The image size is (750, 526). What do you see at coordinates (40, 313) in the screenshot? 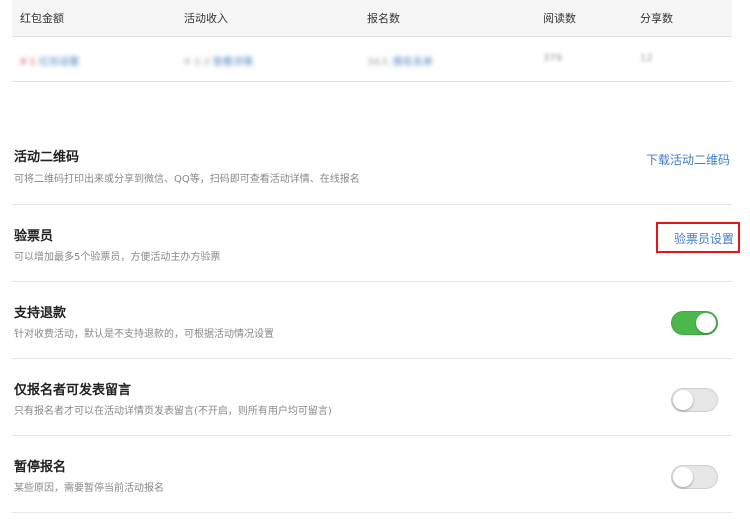
I see `refund-title: 支持退款` at bounding box center [40, 313].